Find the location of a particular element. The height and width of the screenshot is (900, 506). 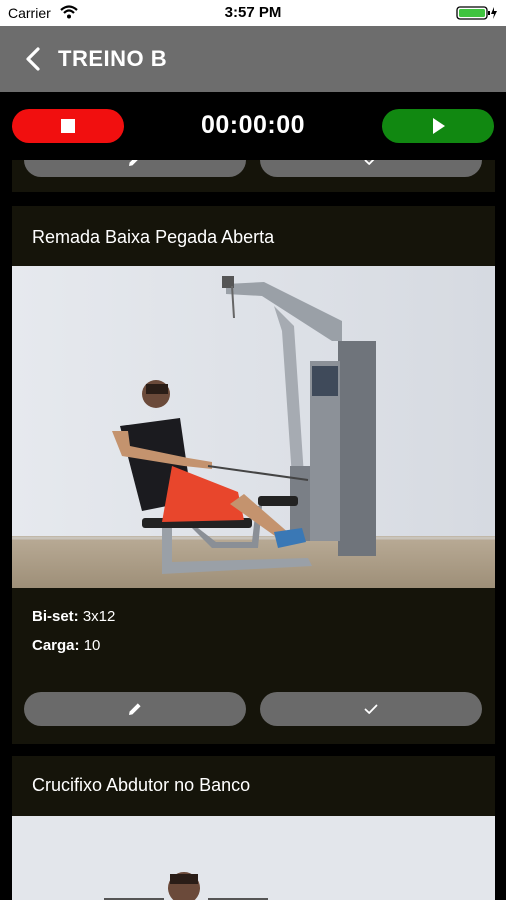

exercise-image is located at coordinates (253, 858).